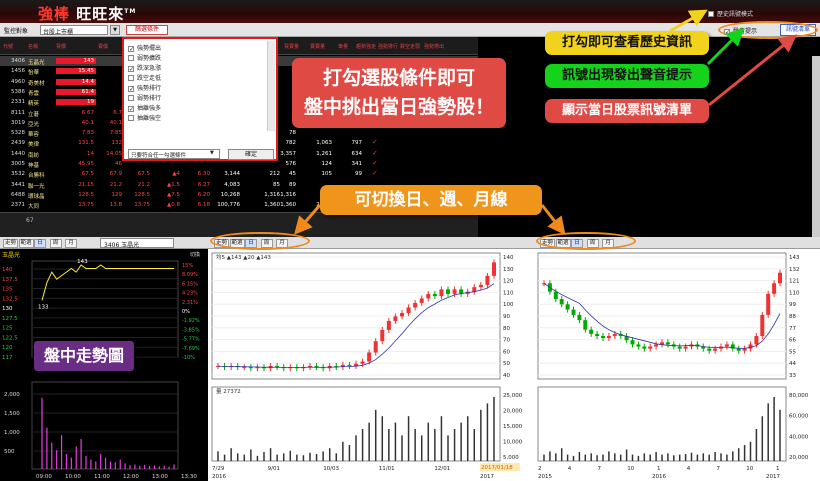  Describe the element at coordinates (508, 305) in the screenshot. I see `price-tick: 100` at that location.